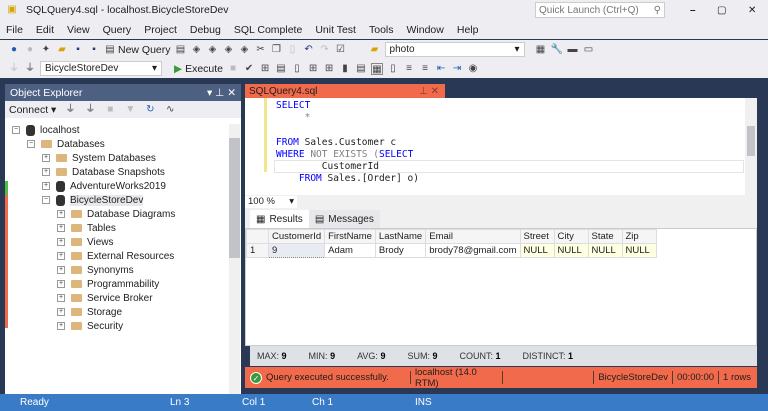 The width and height of the screenshot is (768, 411). I want to click on minimize-button: –, so click(693, 10).